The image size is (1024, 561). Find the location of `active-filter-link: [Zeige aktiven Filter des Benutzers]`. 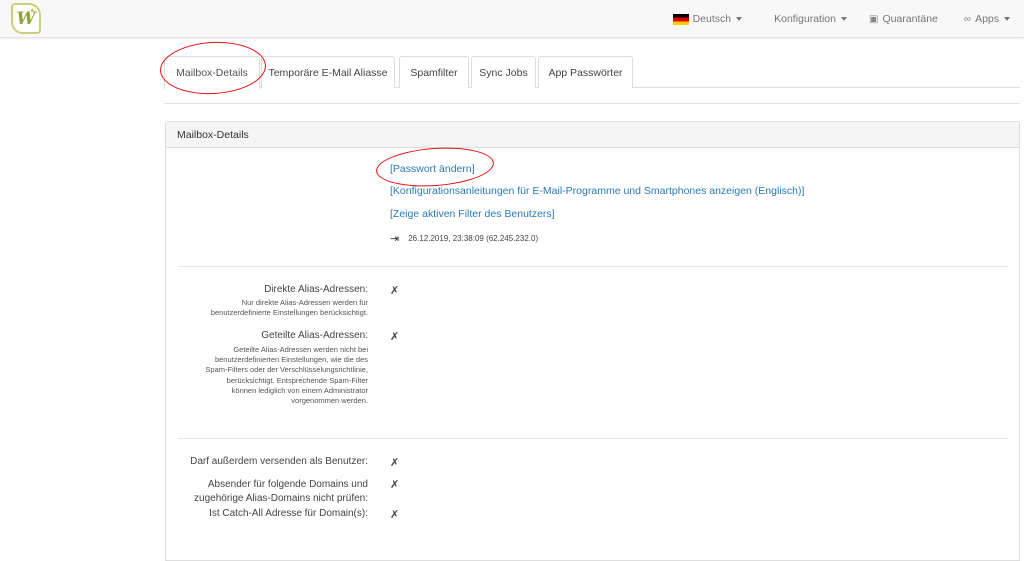

active-filter-link: [Zeige aktiven Filter des Benutzers] is located at coordinates (472, 214).